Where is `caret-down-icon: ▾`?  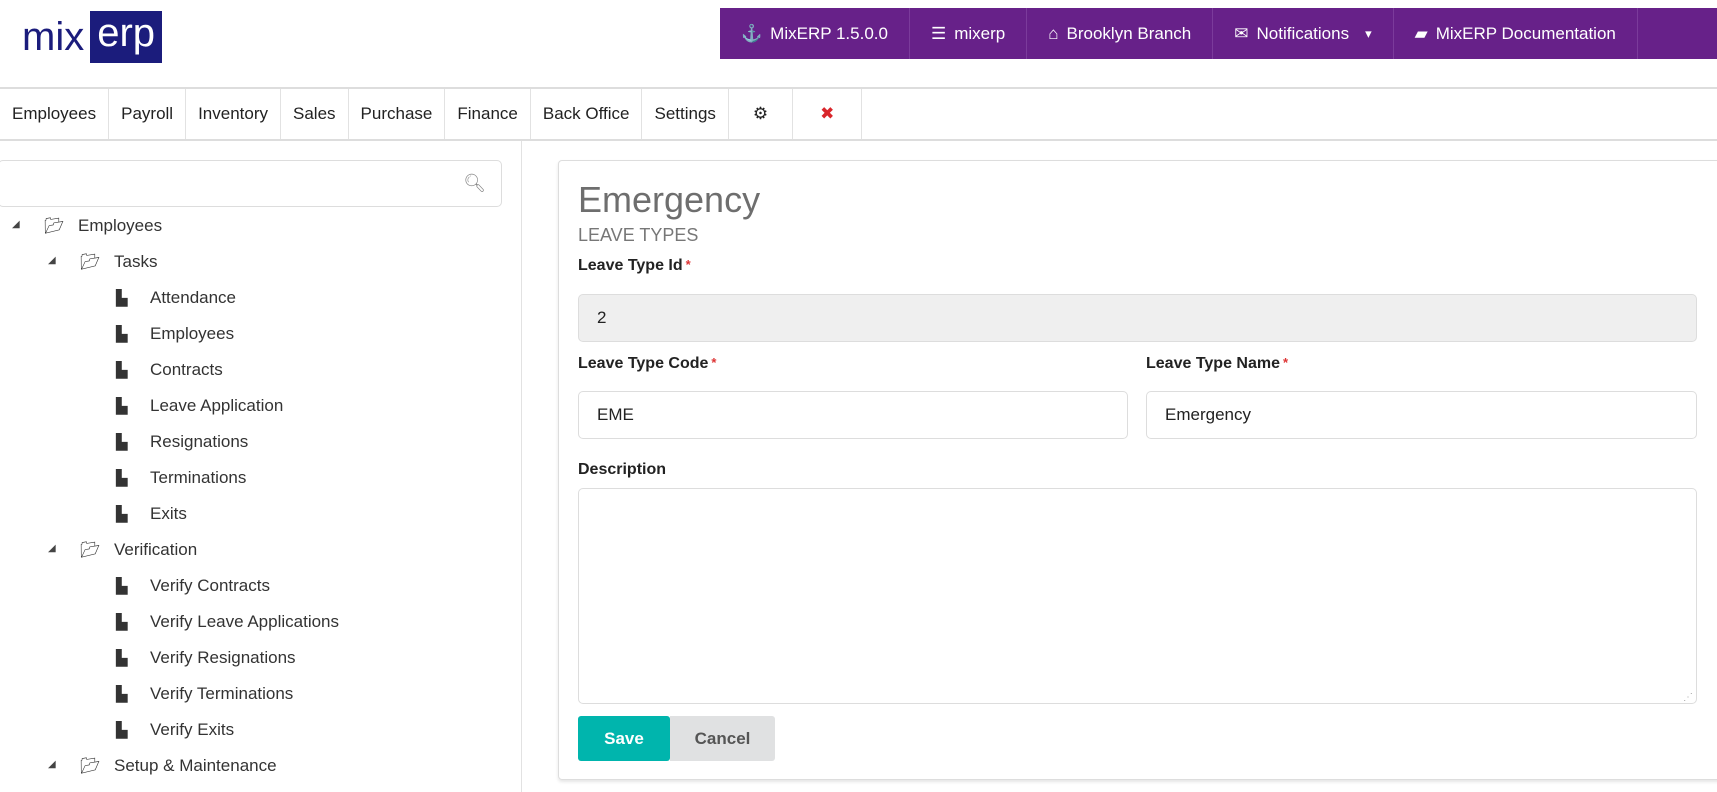 caret-down-icon: ▾ is located at coordinates (1368, 33).